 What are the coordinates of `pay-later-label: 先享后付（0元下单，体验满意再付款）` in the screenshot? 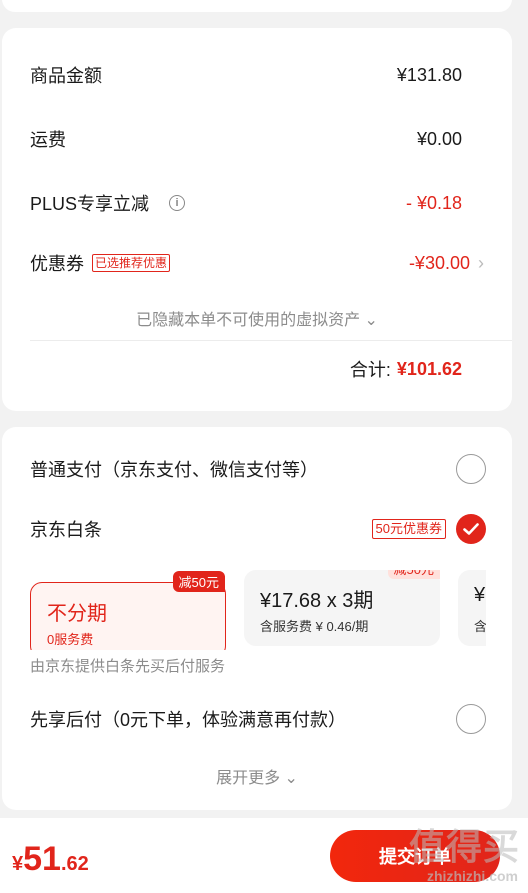 It's located at (188, 720).